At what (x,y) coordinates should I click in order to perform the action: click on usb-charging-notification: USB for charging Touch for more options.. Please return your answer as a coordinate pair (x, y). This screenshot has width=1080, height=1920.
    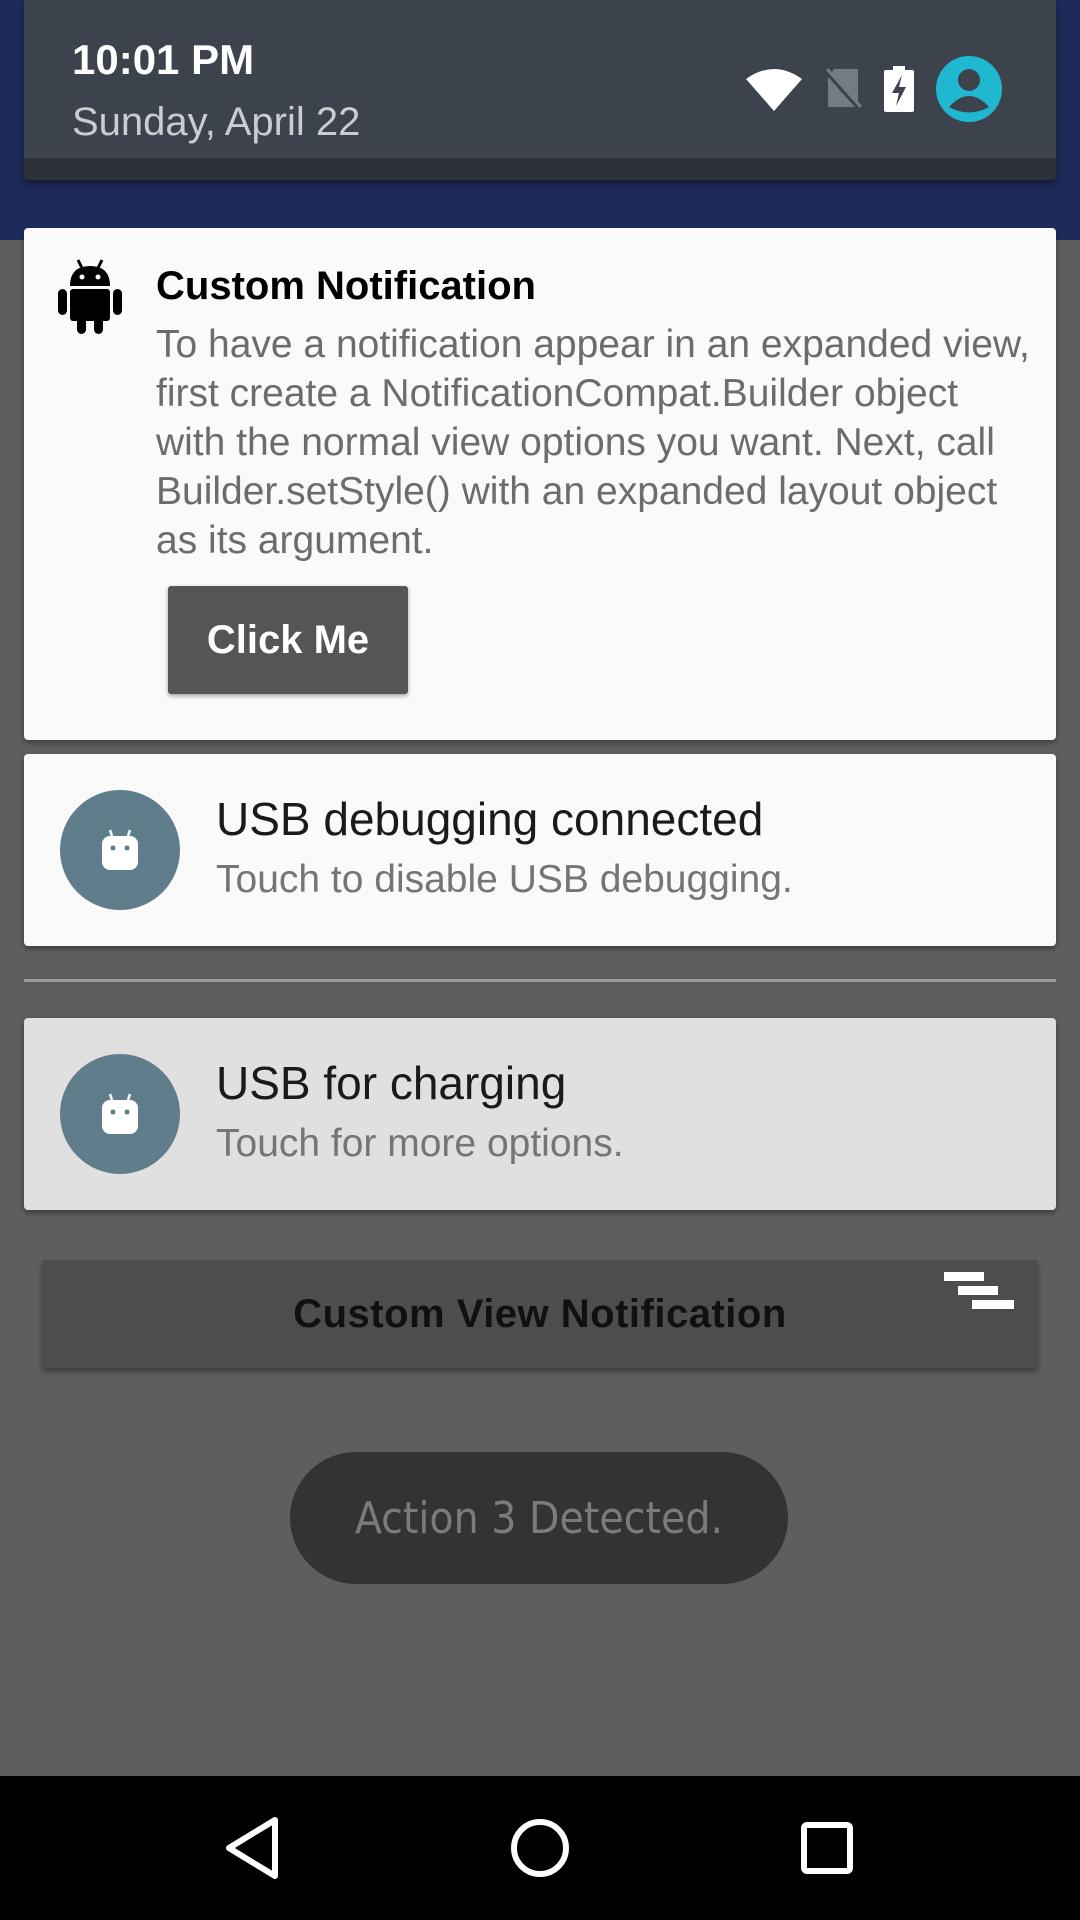
    Looking at the image, I should click on (540, 1114).